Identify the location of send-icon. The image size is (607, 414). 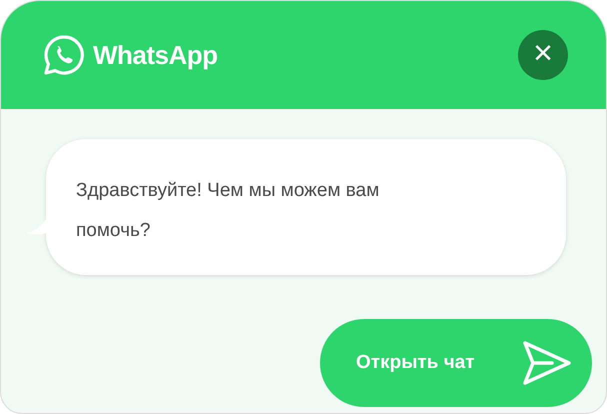
(547, 363).